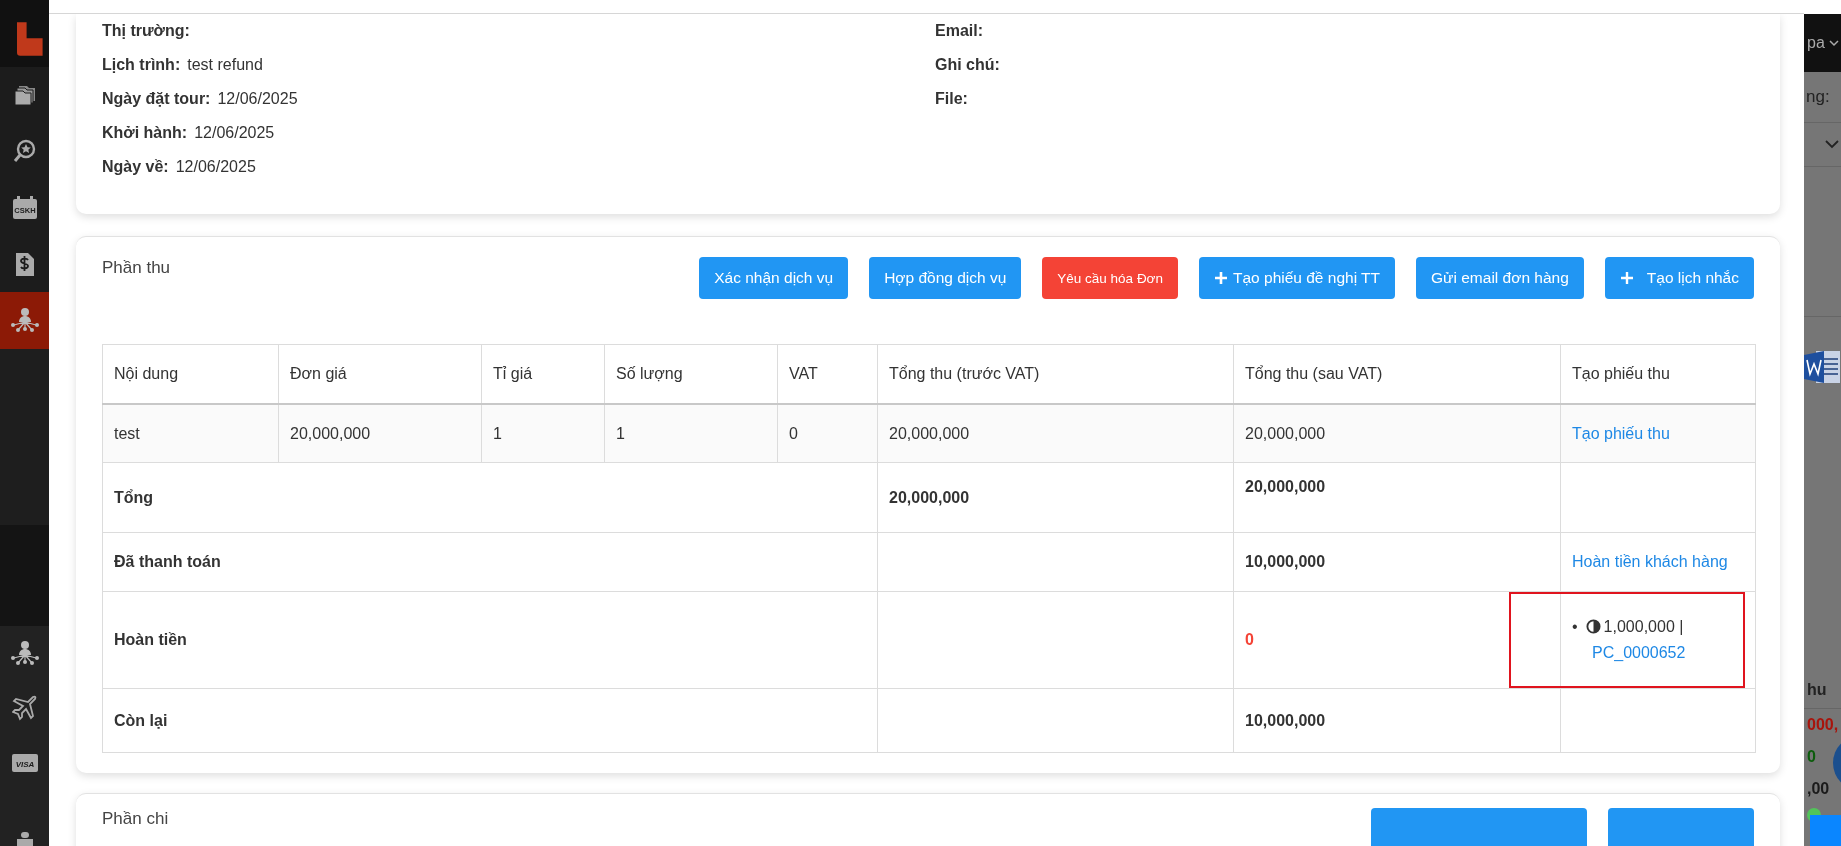  I want to click on visa-card-icon: VISA, so click(24, 763).